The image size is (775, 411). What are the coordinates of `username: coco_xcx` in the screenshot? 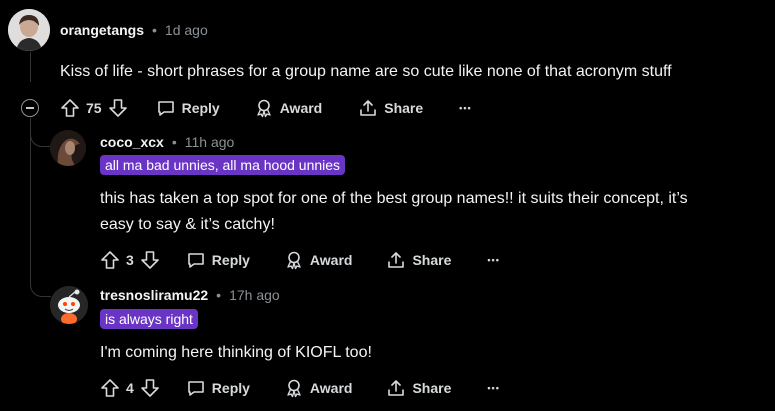 It's located at (132, 142).